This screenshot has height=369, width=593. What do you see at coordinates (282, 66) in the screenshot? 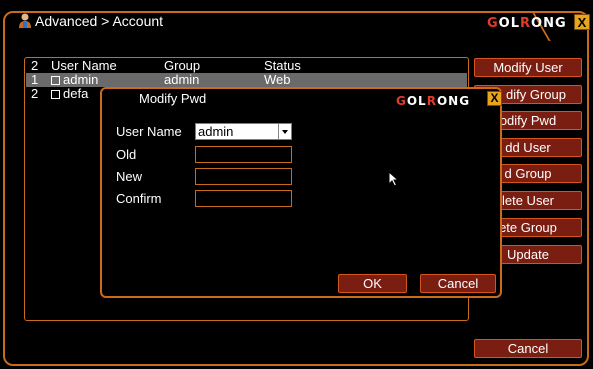
I see `column-header-status: Status` at bounding box center [282, 66].